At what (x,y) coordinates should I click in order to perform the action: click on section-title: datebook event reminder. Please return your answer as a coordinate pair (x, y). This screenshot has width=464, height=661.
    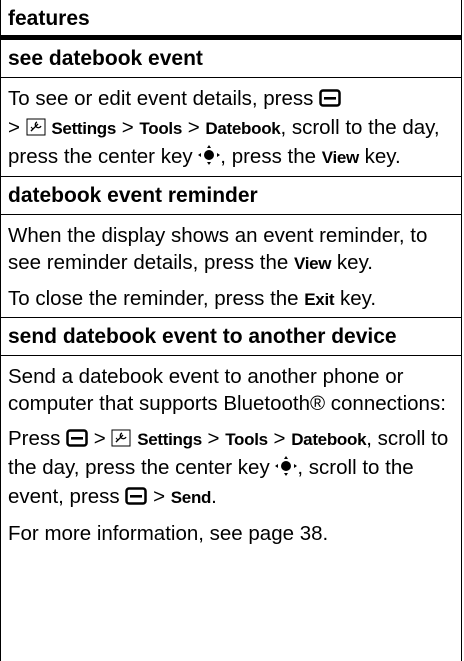
    Looking at the image, I should click on (231, 196).